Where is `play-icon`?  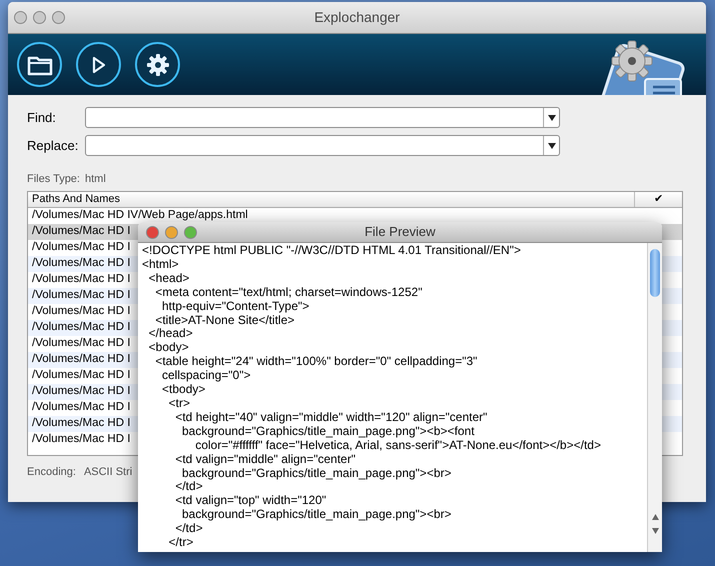 play-icon is located at coordinates (99, 65).